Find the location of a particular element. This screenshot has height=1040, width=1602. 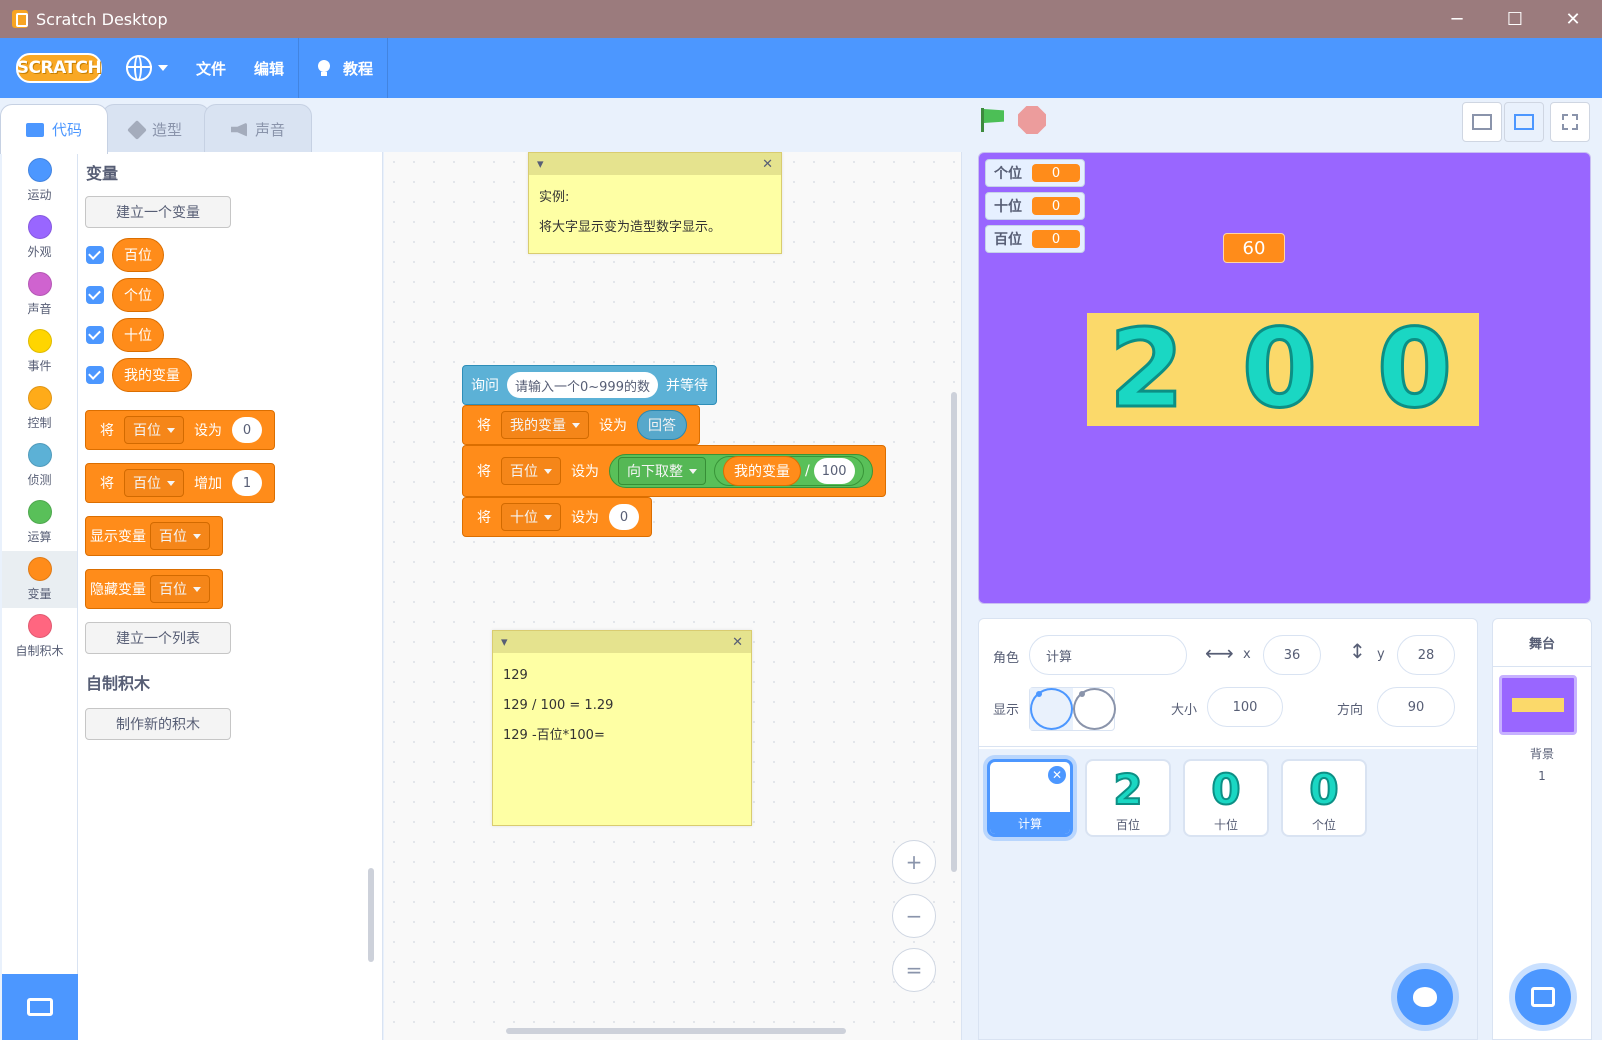

hide-sprite-button is located at coordinates (1094, 709).